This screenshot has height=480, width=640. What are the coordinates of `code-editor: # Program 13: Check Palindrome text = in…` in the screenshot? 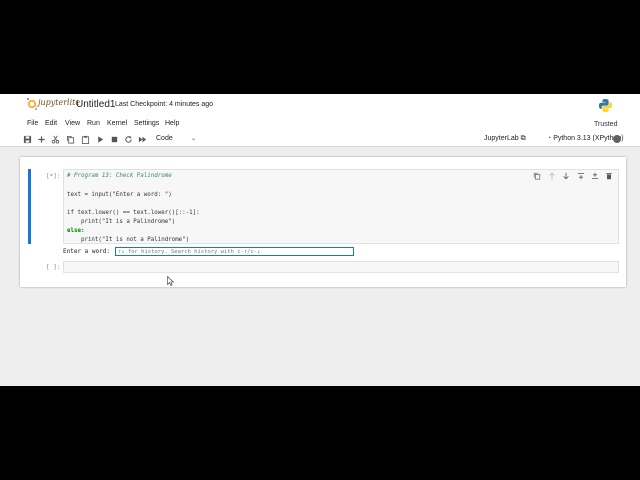 It's located at (341, 206).